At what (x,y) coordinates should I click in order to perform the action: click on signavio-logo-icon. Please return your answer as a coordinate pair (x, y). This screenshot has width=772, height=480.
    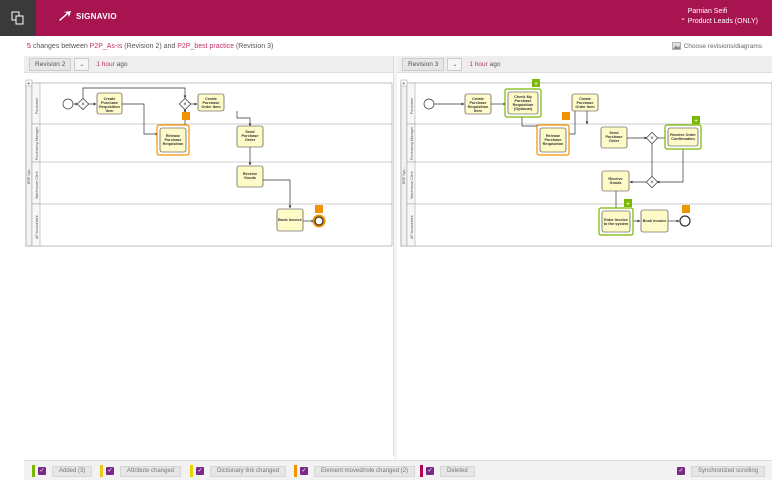
    Looking at the image, I should click on (65, 16).